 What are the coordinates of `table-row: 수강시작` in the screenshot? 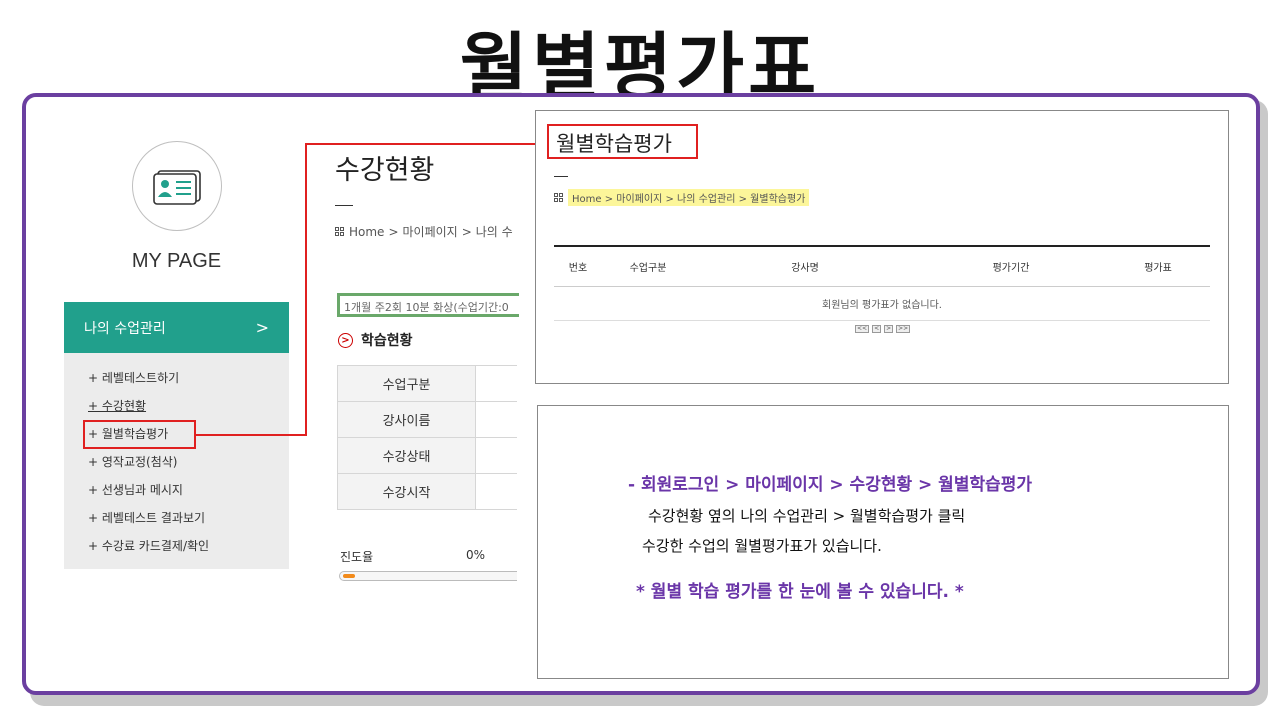 It's located at (427, 491).